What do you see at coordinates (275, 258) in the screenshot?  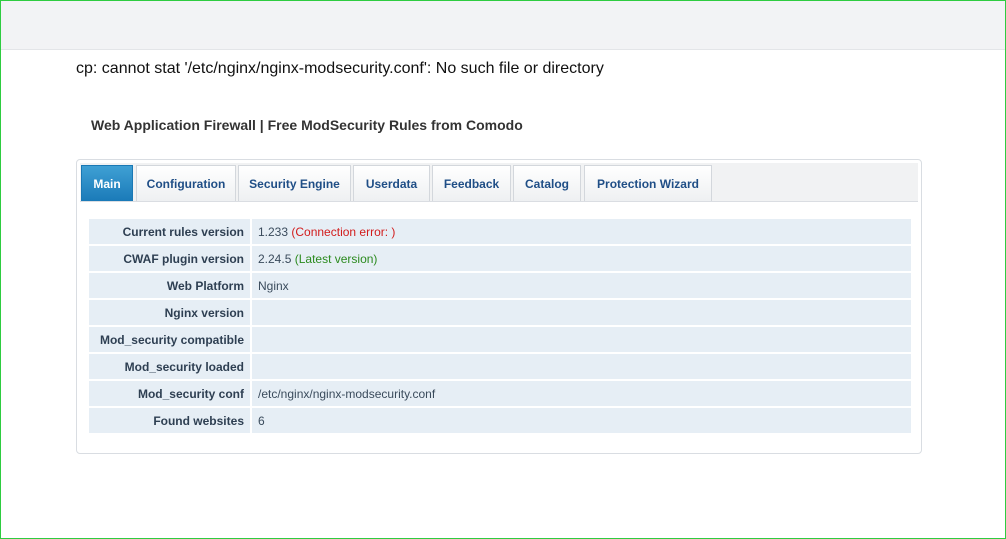 I see `plugin-version-value: 2.24.5` at bounding box center [275, 258].